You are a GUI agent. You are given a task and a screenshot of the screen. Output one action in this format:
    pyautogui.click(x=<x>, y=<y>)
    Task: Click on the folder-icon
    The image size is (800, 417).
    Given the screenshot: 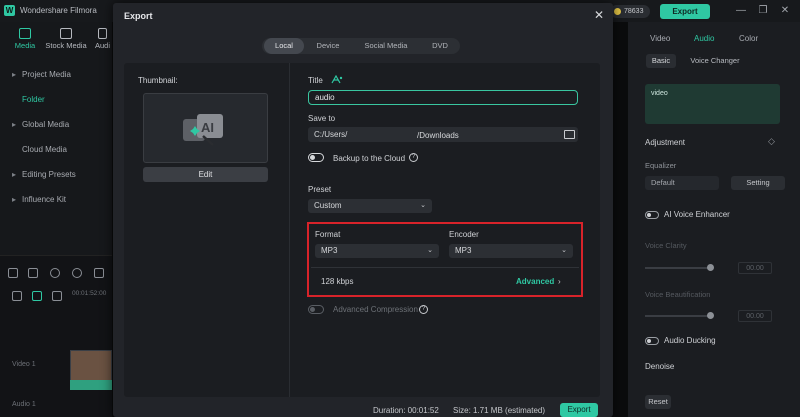 What is the action you would take?
    pyautogui.click(x=569, y=134)
    